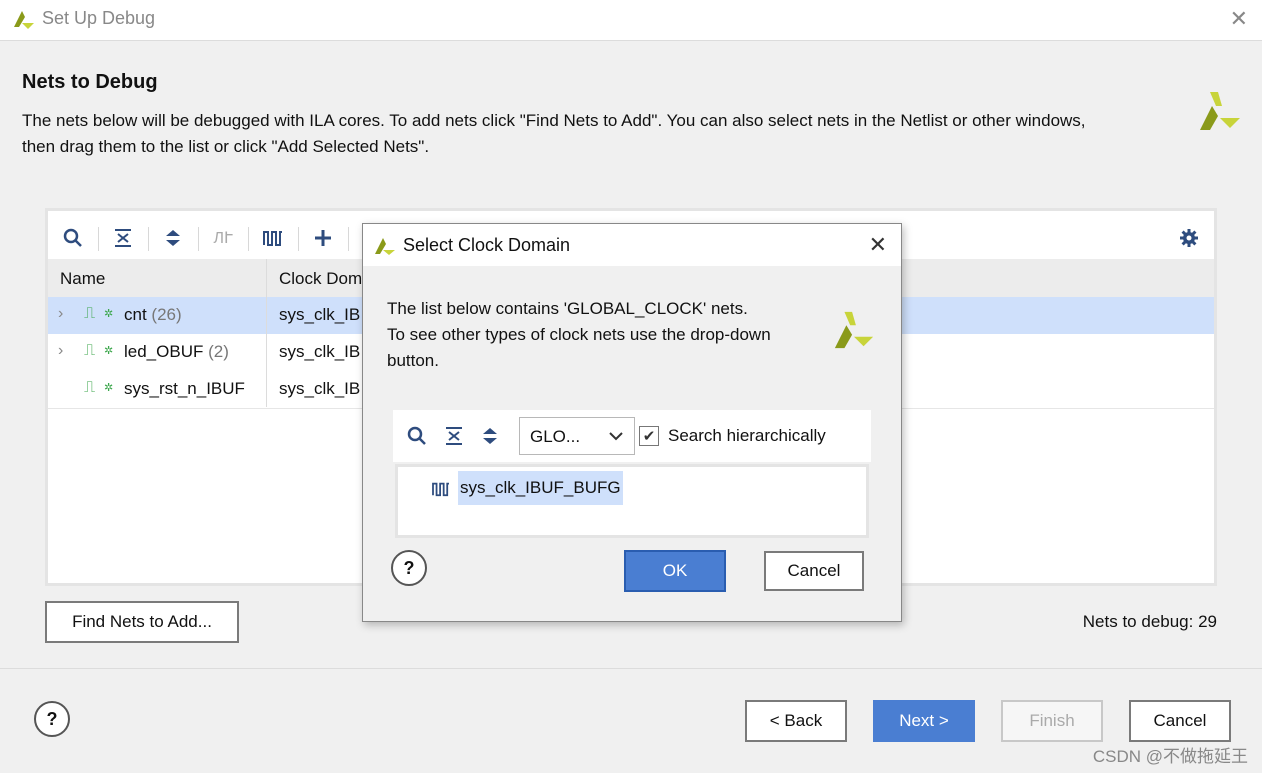 Image resolution: width=1262 pixels, height=773 pixels. What do you see at coordinates (413, 360) in the screenshot?
I see `dialog-description-line: button.` at bounding box center [413, 360].